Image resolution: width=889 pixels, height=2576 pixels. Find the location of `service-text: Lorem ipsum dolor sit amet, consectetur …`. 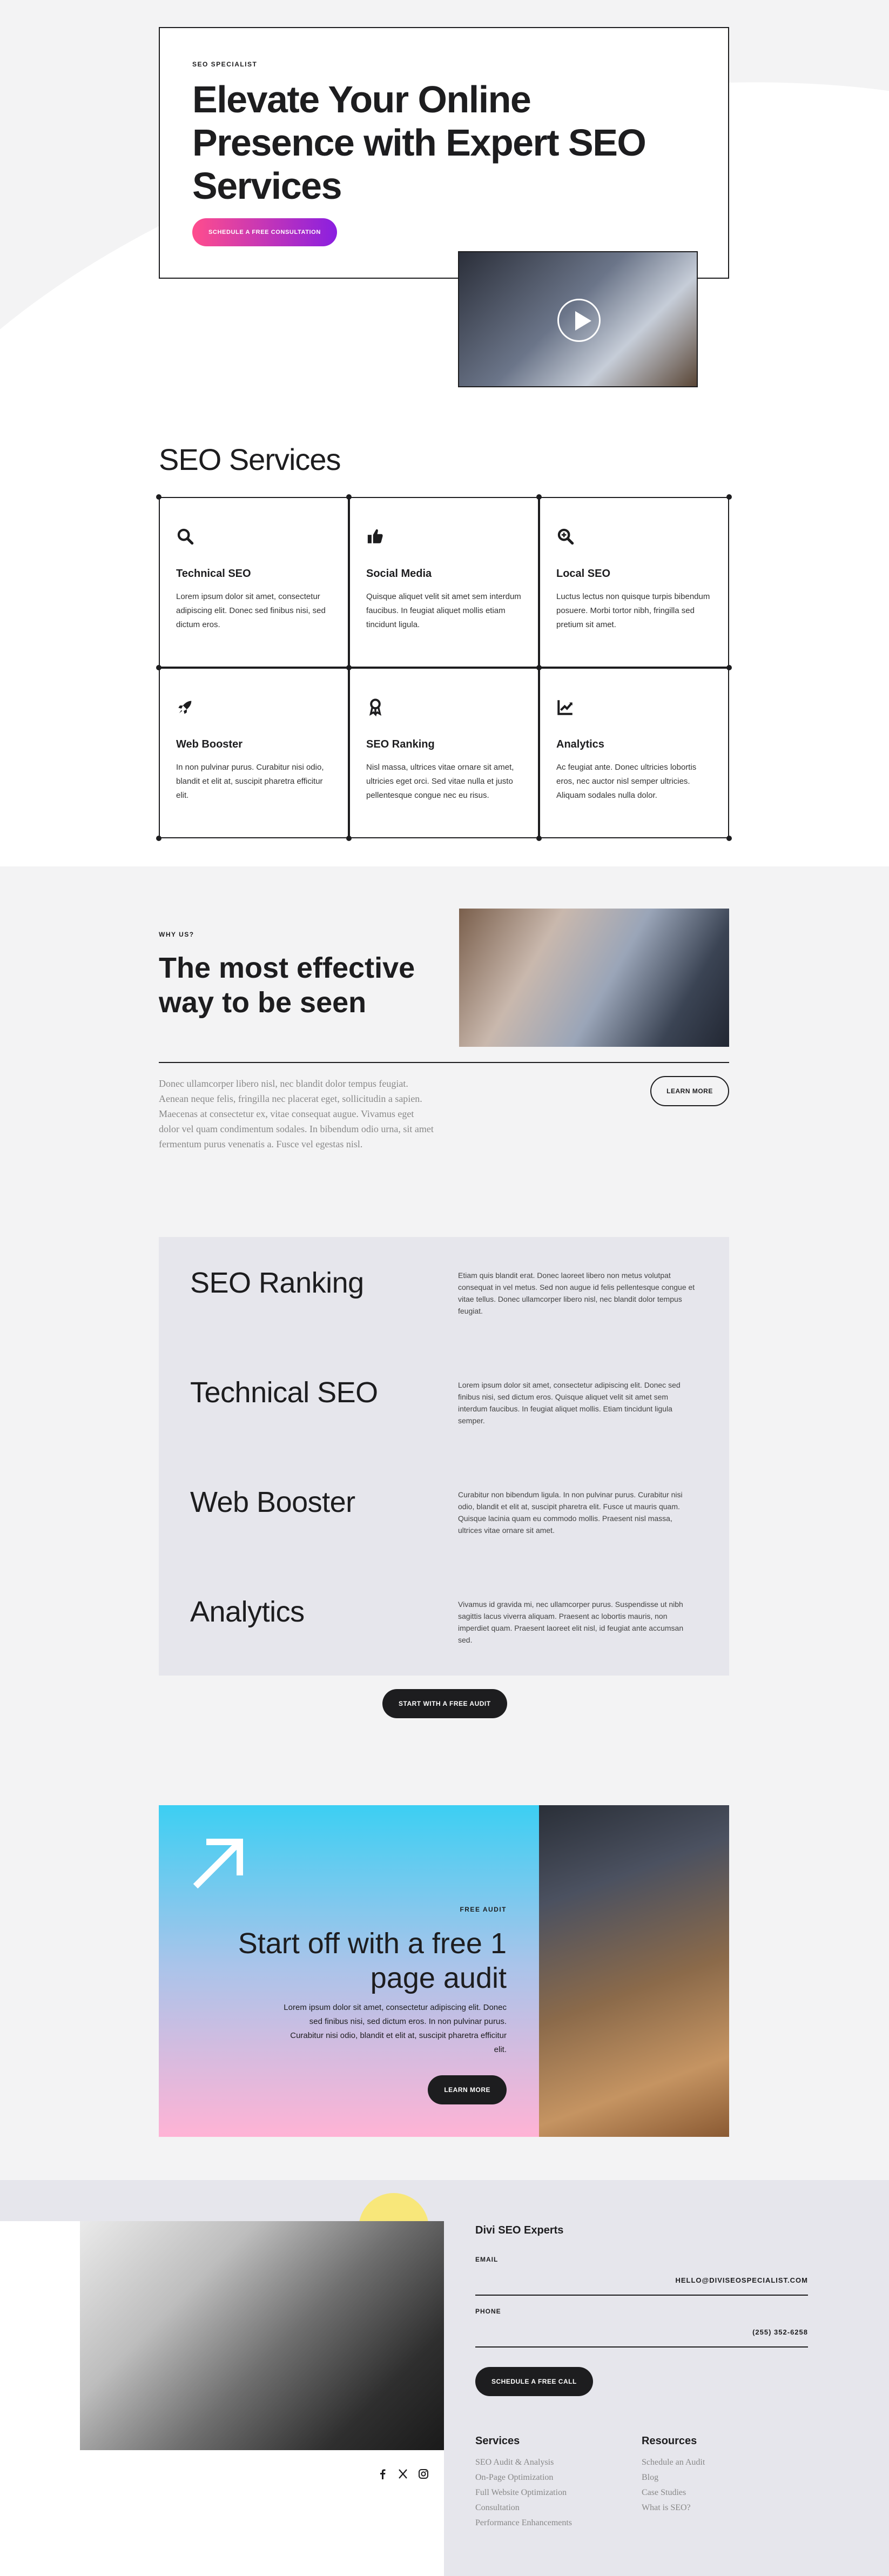

service-text: Lorem ipsum dolor sit amet, consectetur … is located at coordinates (251, 610).